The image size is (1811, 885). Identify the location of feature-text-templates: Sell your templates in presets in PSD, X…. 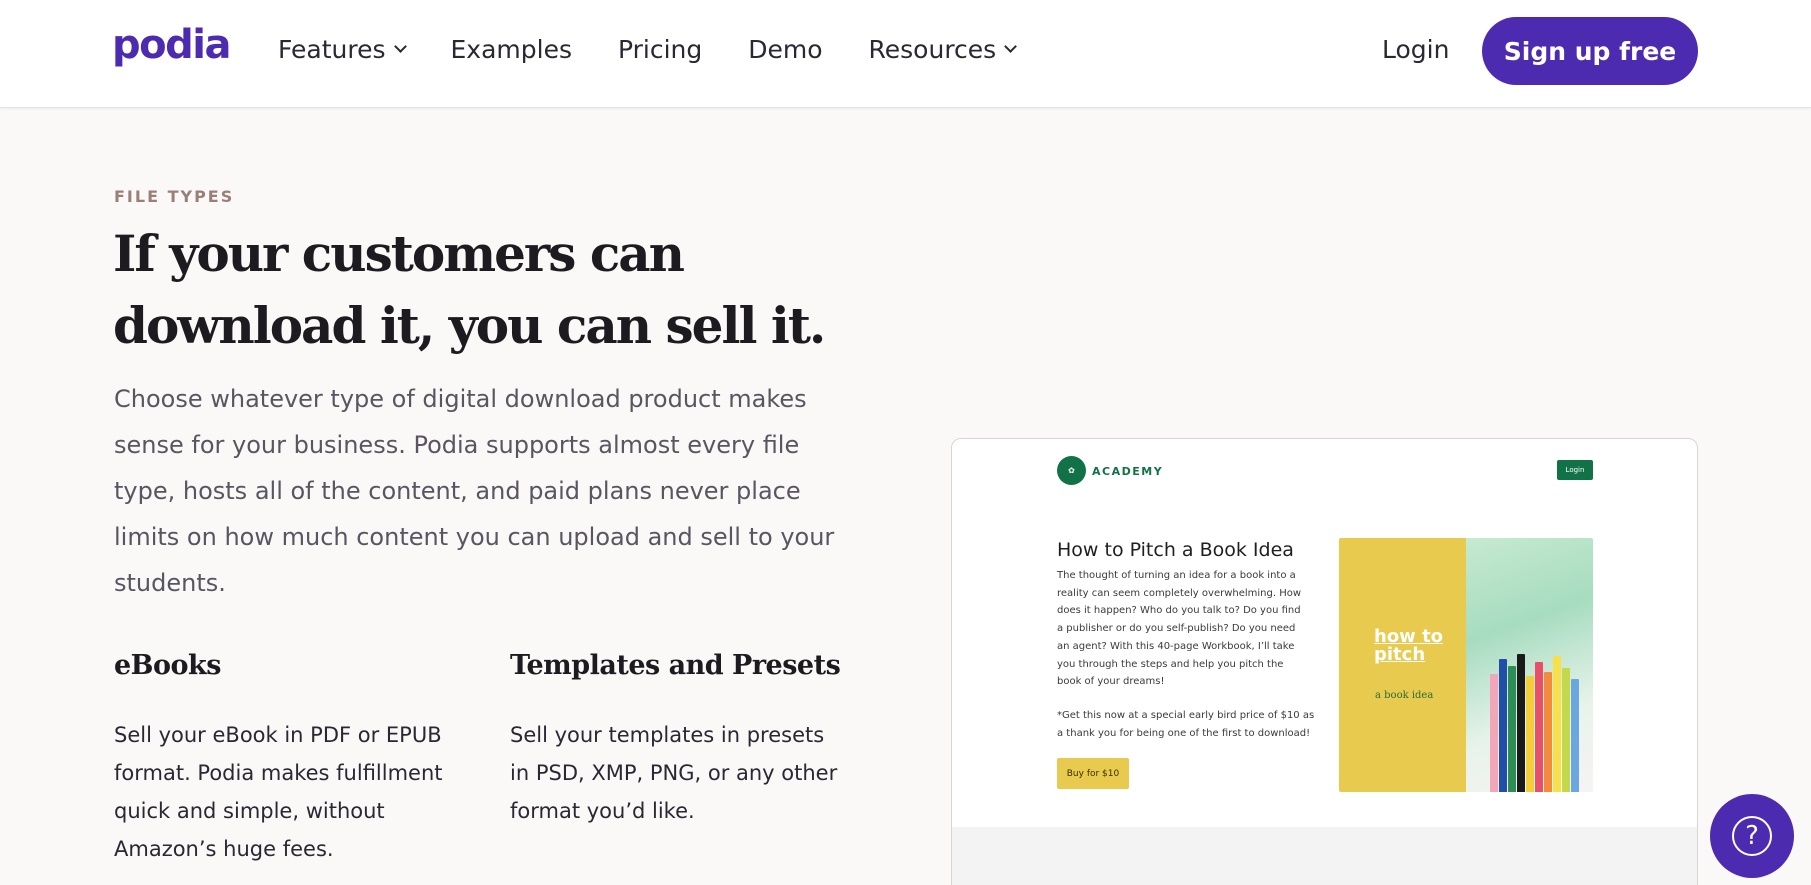
(674, 773).